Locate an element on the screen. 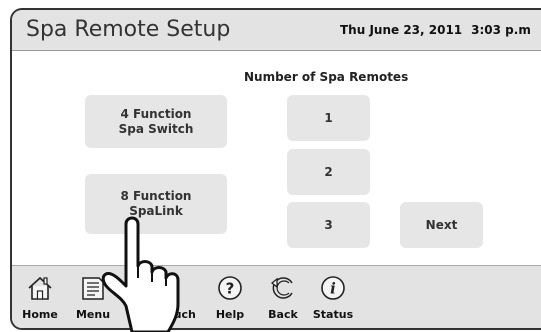 Image resolution: width=541 pixels, height=332 pixels. nav-status-label: Status is located at coordinates (333, 314).